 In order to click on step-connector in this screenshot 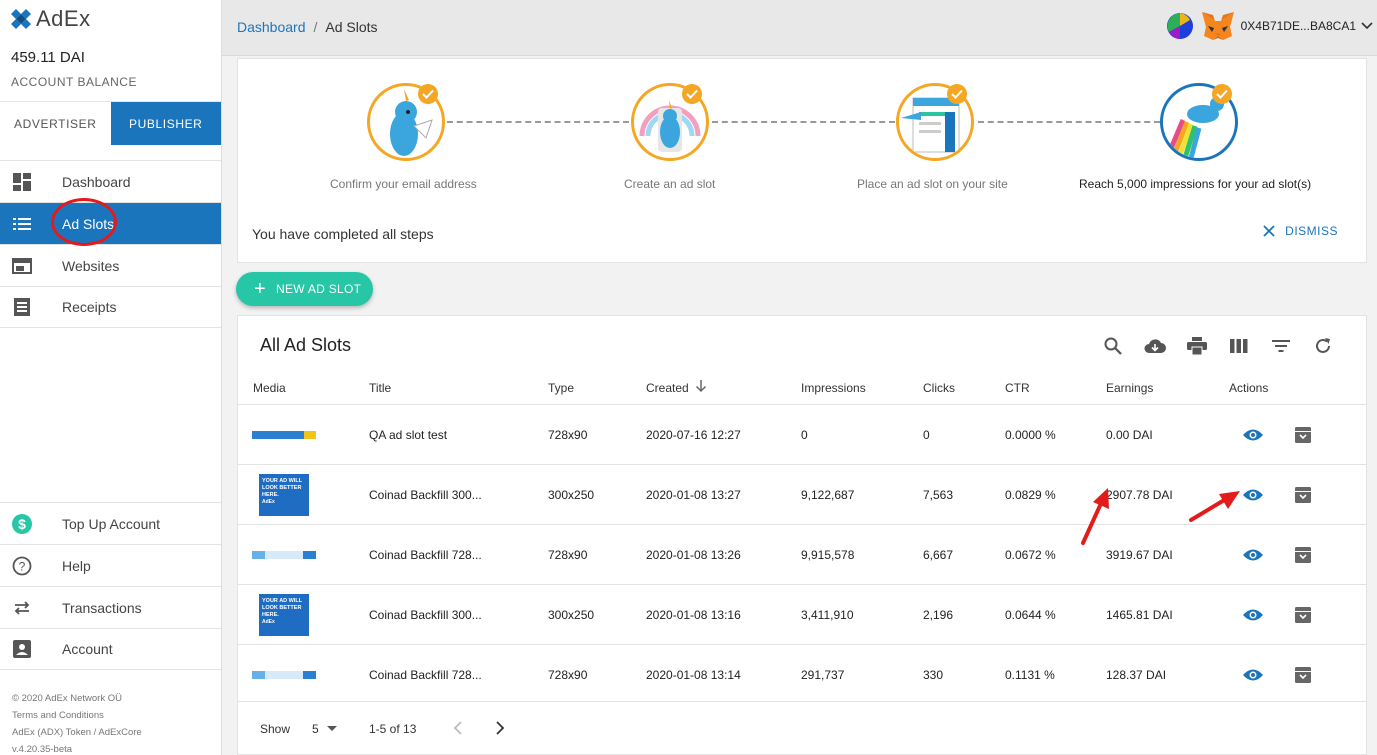, I will do `click(538, 122)`.